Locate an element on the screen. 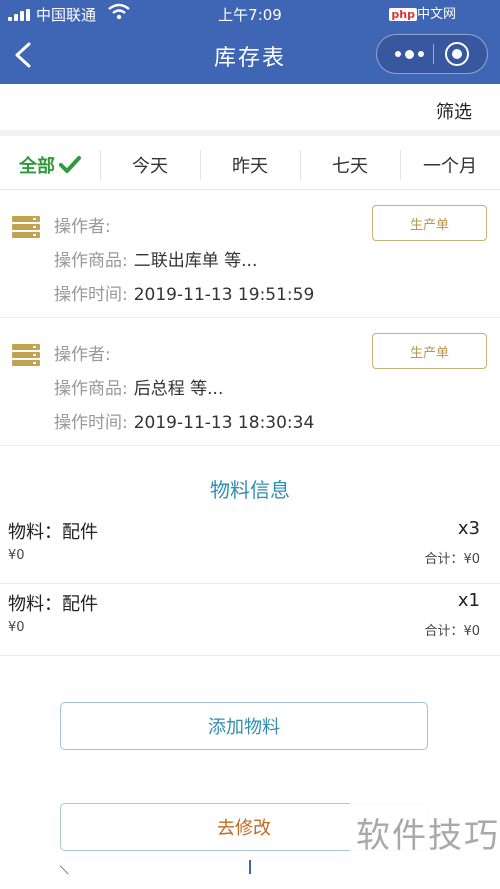  tab-seven-days: 七天 is located at coordinates (350, 165).